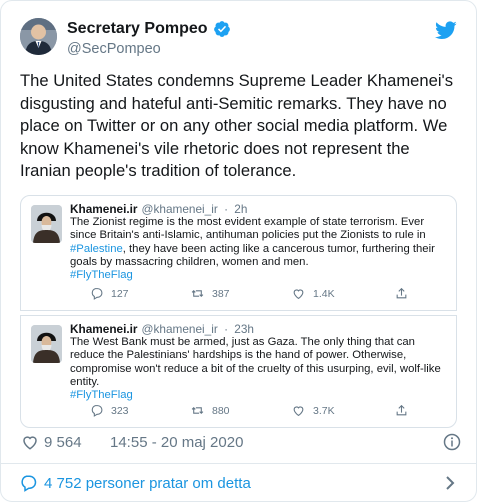 The image size is (477, 502). I want to click on reply-action: 127, so click(109, 293).